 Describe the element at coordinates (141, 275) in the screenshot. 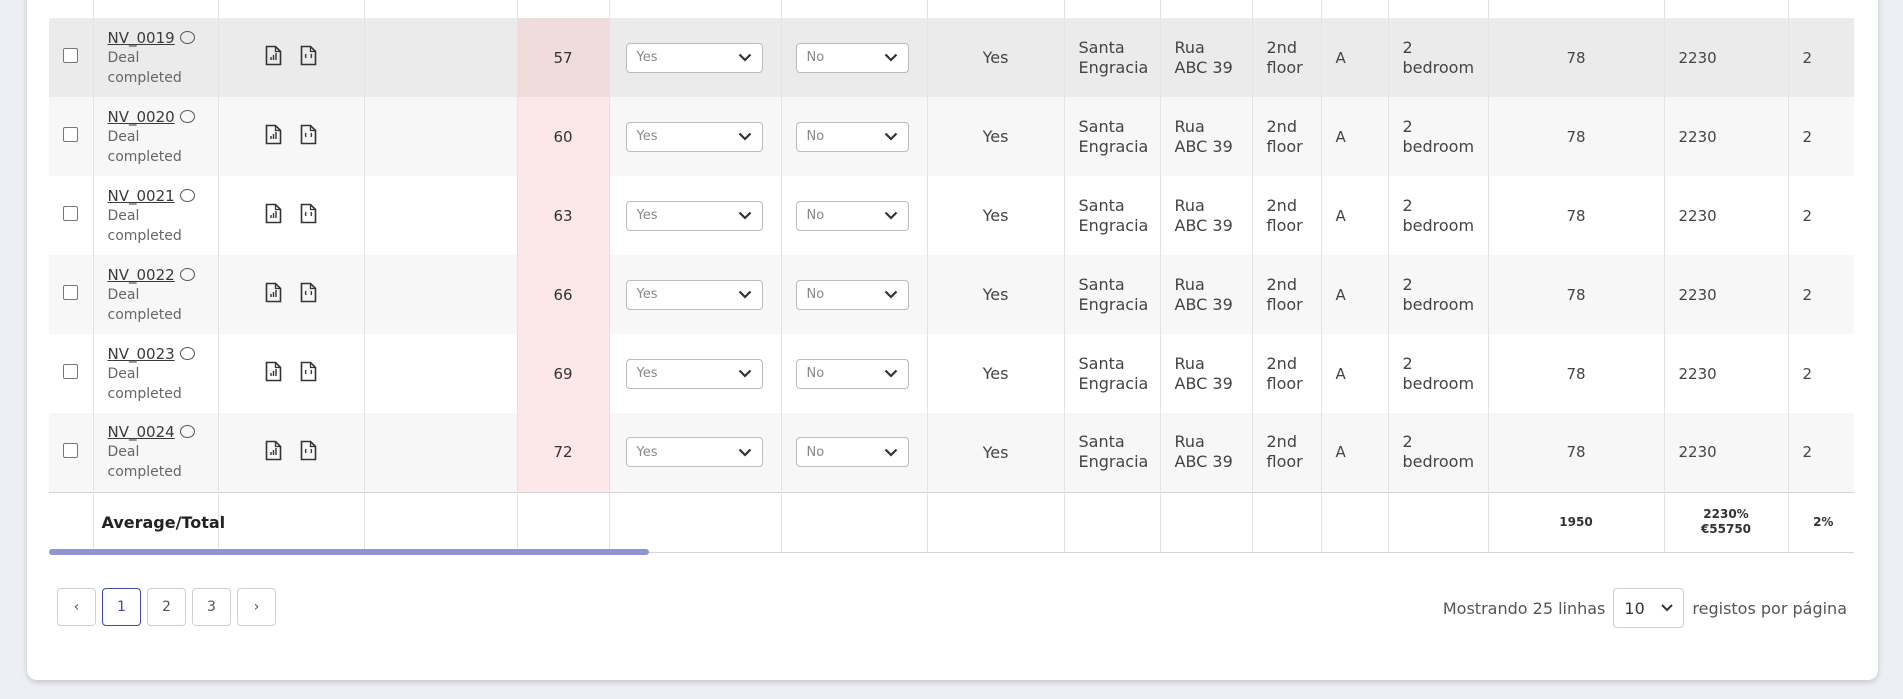

I see `record-id-link: NV_0022` at that location.